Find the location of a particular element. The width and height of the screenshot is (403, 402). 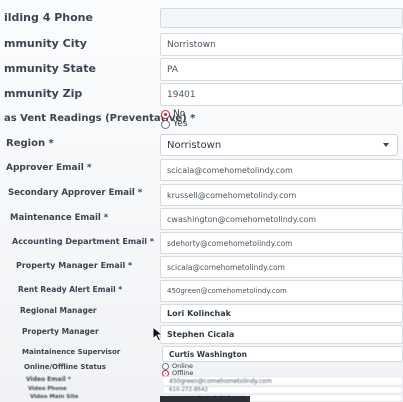

chevron-down-icon is located at coordinates (386, 145).